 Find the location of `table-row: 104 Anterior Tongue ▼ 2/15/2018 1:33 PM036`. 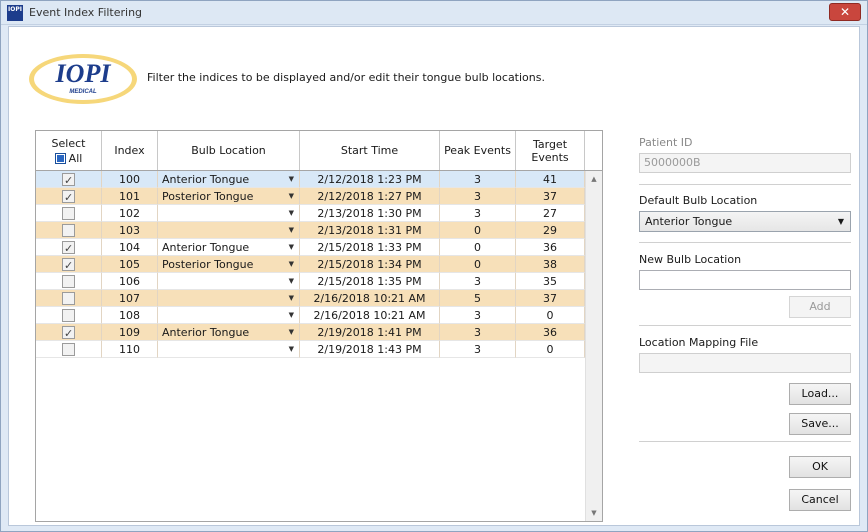

table-row: 104 Anterior Tongue ▼ 2/15/2018 1:33 PM036 is located at coordinates (310, 247).